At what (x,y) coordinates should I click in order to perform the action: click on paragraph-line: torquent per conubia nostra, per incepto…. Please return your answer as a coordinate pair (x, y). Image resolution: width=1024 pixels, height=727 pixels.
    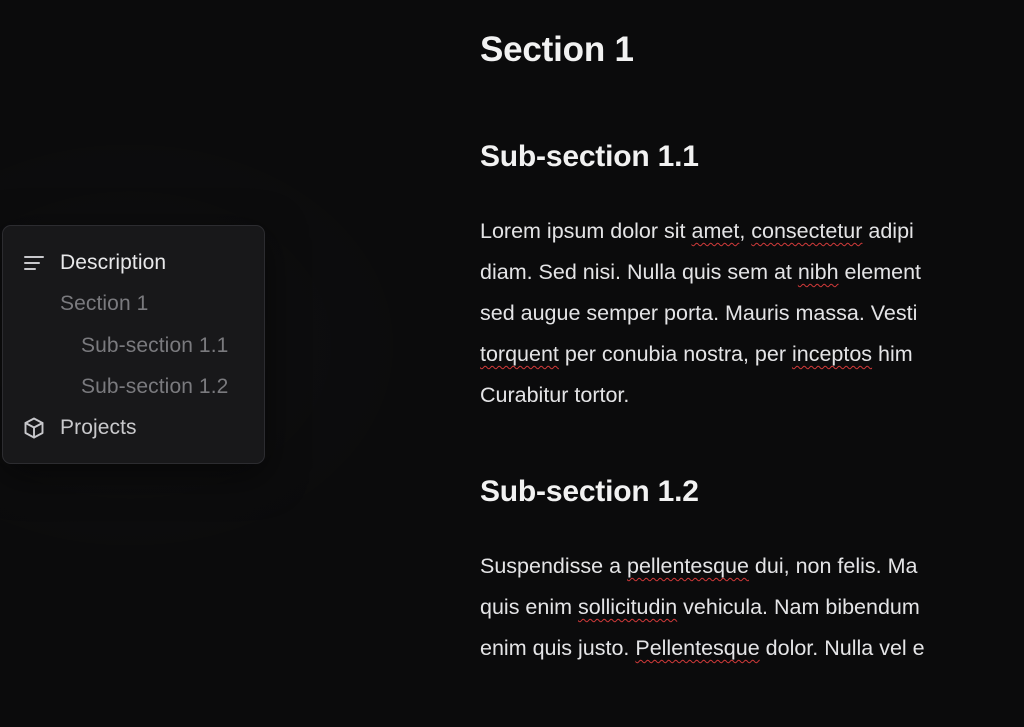
    Looking at the image, I should click on (696, 354).